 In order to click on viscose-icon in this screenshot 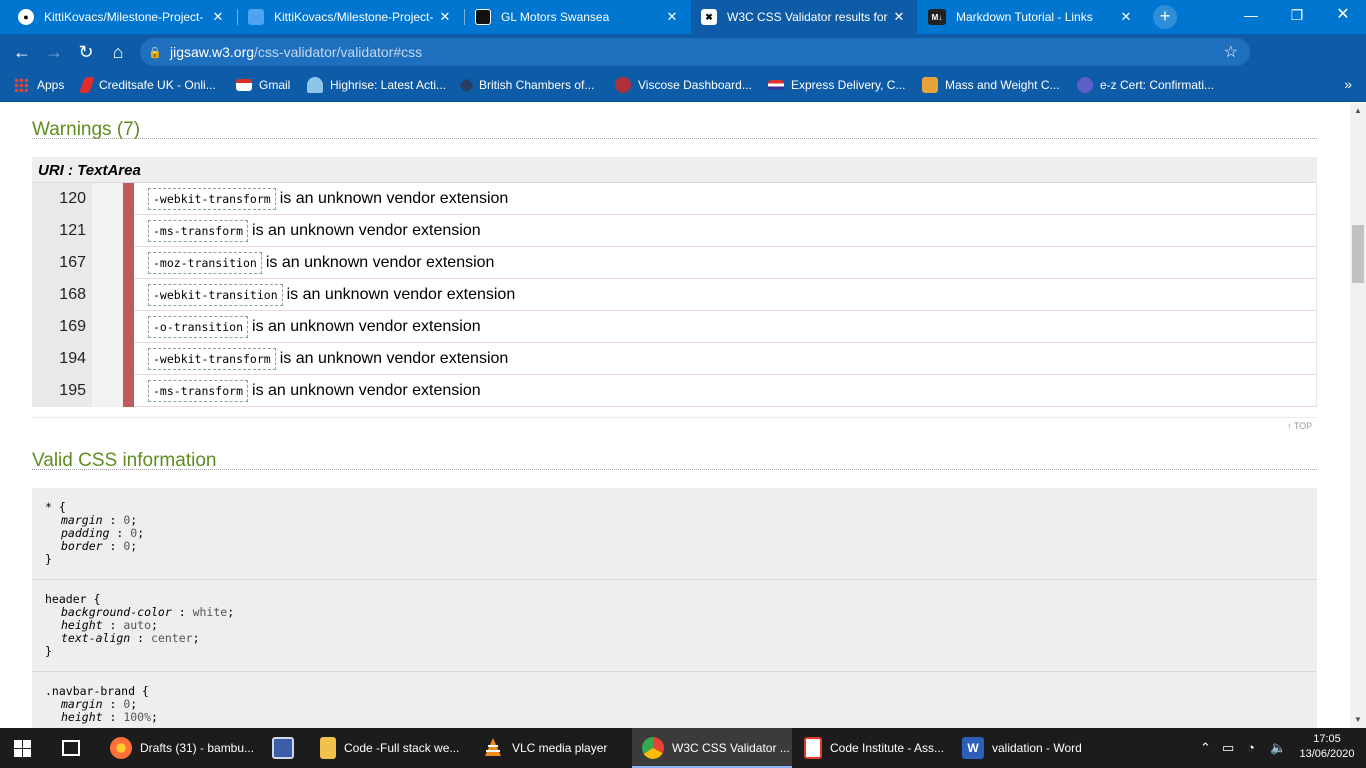, I will do `click(623, 85)`.